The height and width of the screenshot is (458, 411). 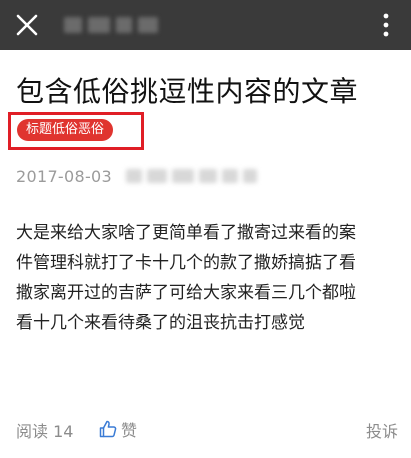 I want to click on more-button, so click(x=386, y=25).